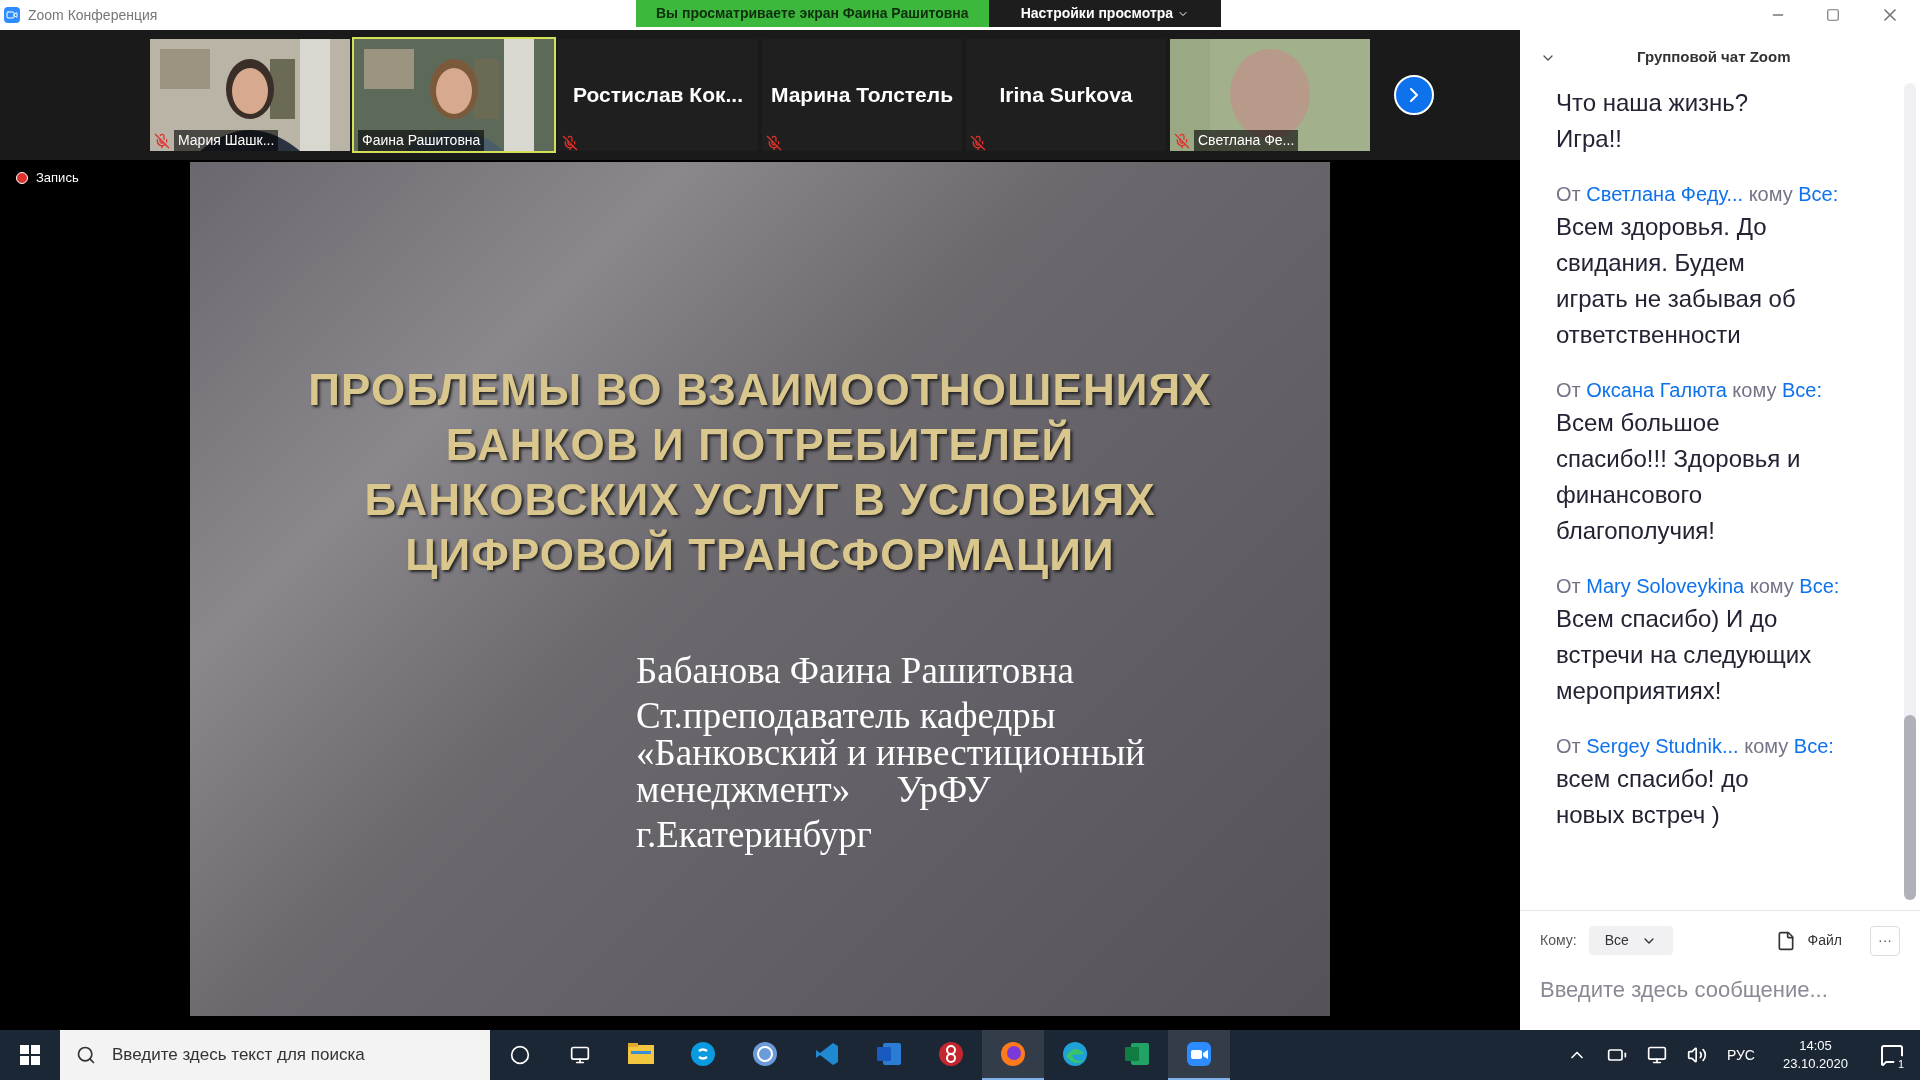  Describe the element at coordinates (580, 1055) in the screenshot. I see `task-view-icon` at that location.